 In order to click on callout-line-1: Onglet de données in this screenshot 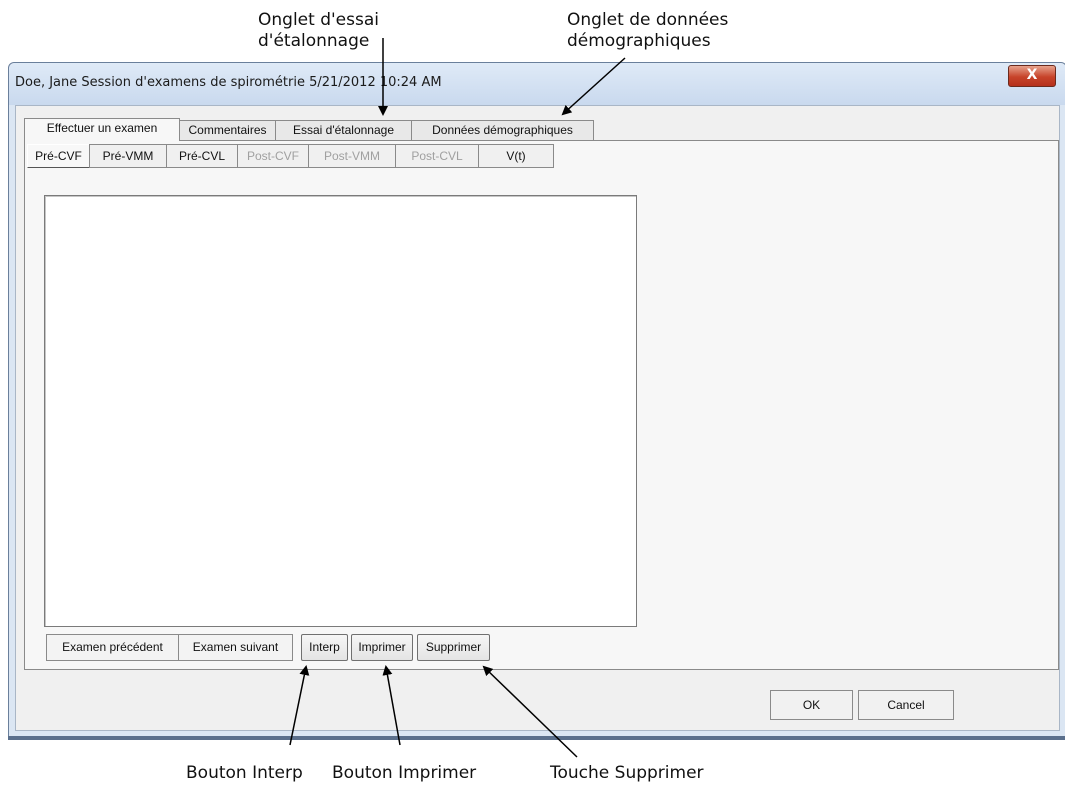, I will do `click(648, 20)`.